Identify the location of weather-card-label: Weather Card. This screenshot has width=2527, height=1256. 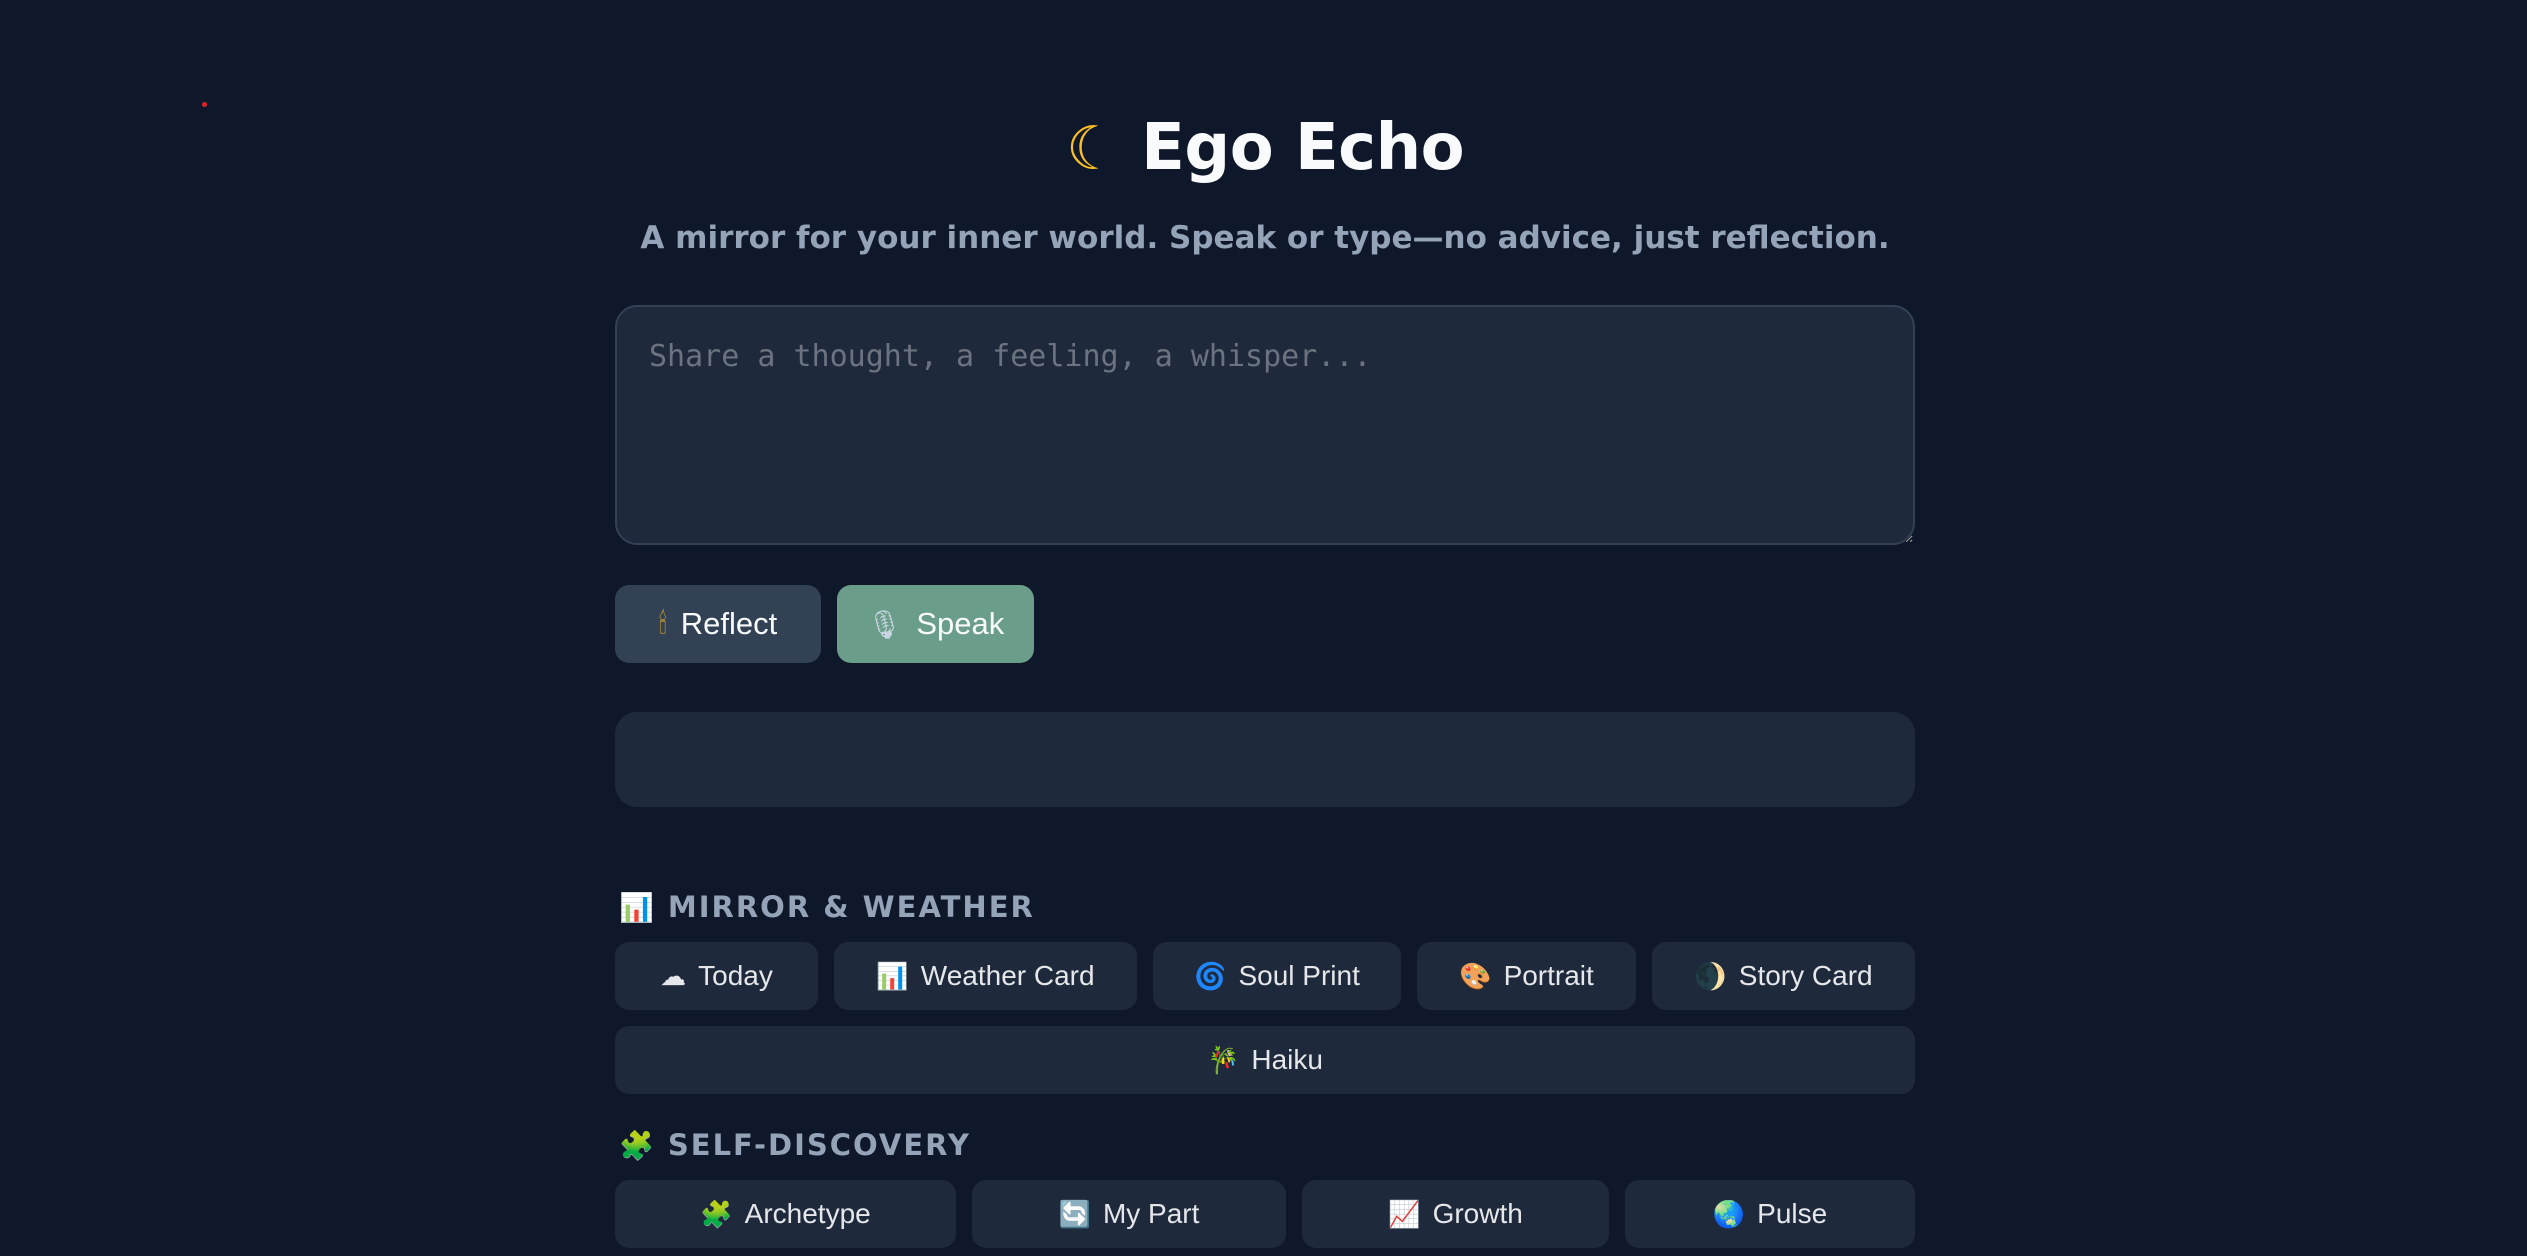
(1007, 975).